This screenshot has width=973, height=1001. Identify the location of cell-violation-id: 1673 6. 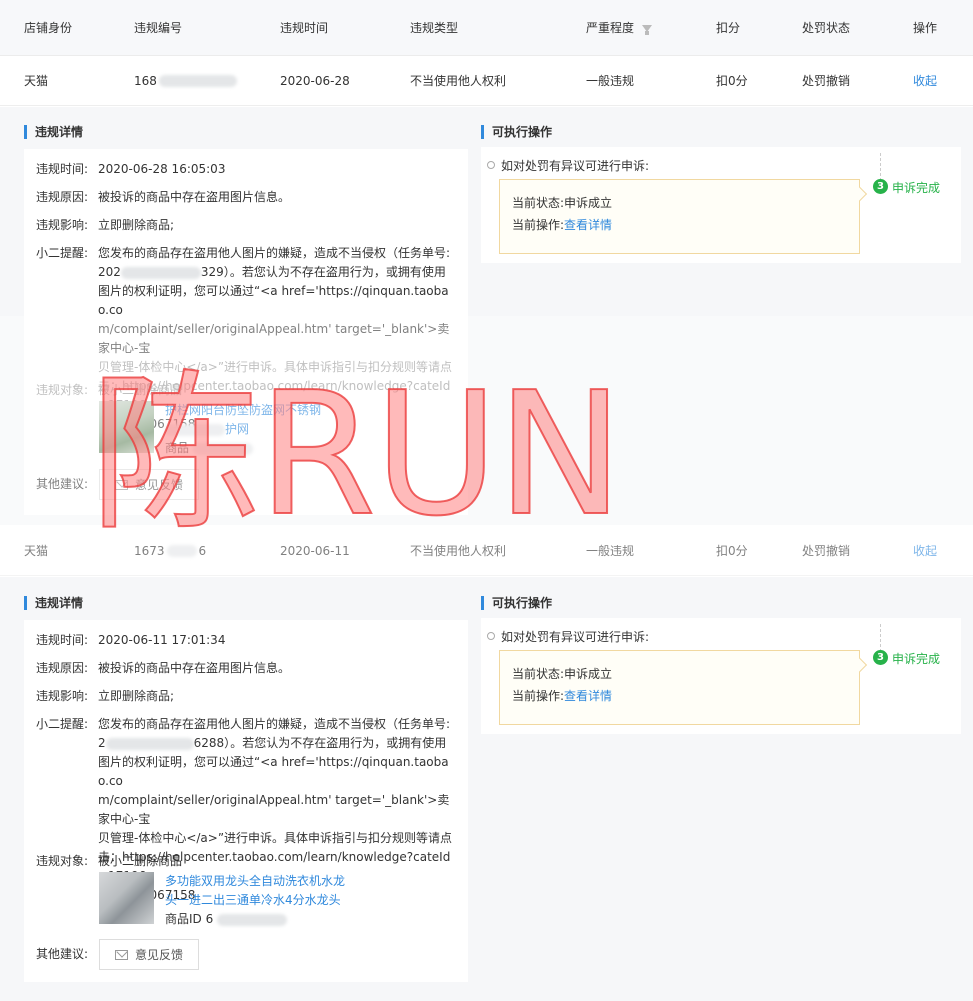
(170, 550).